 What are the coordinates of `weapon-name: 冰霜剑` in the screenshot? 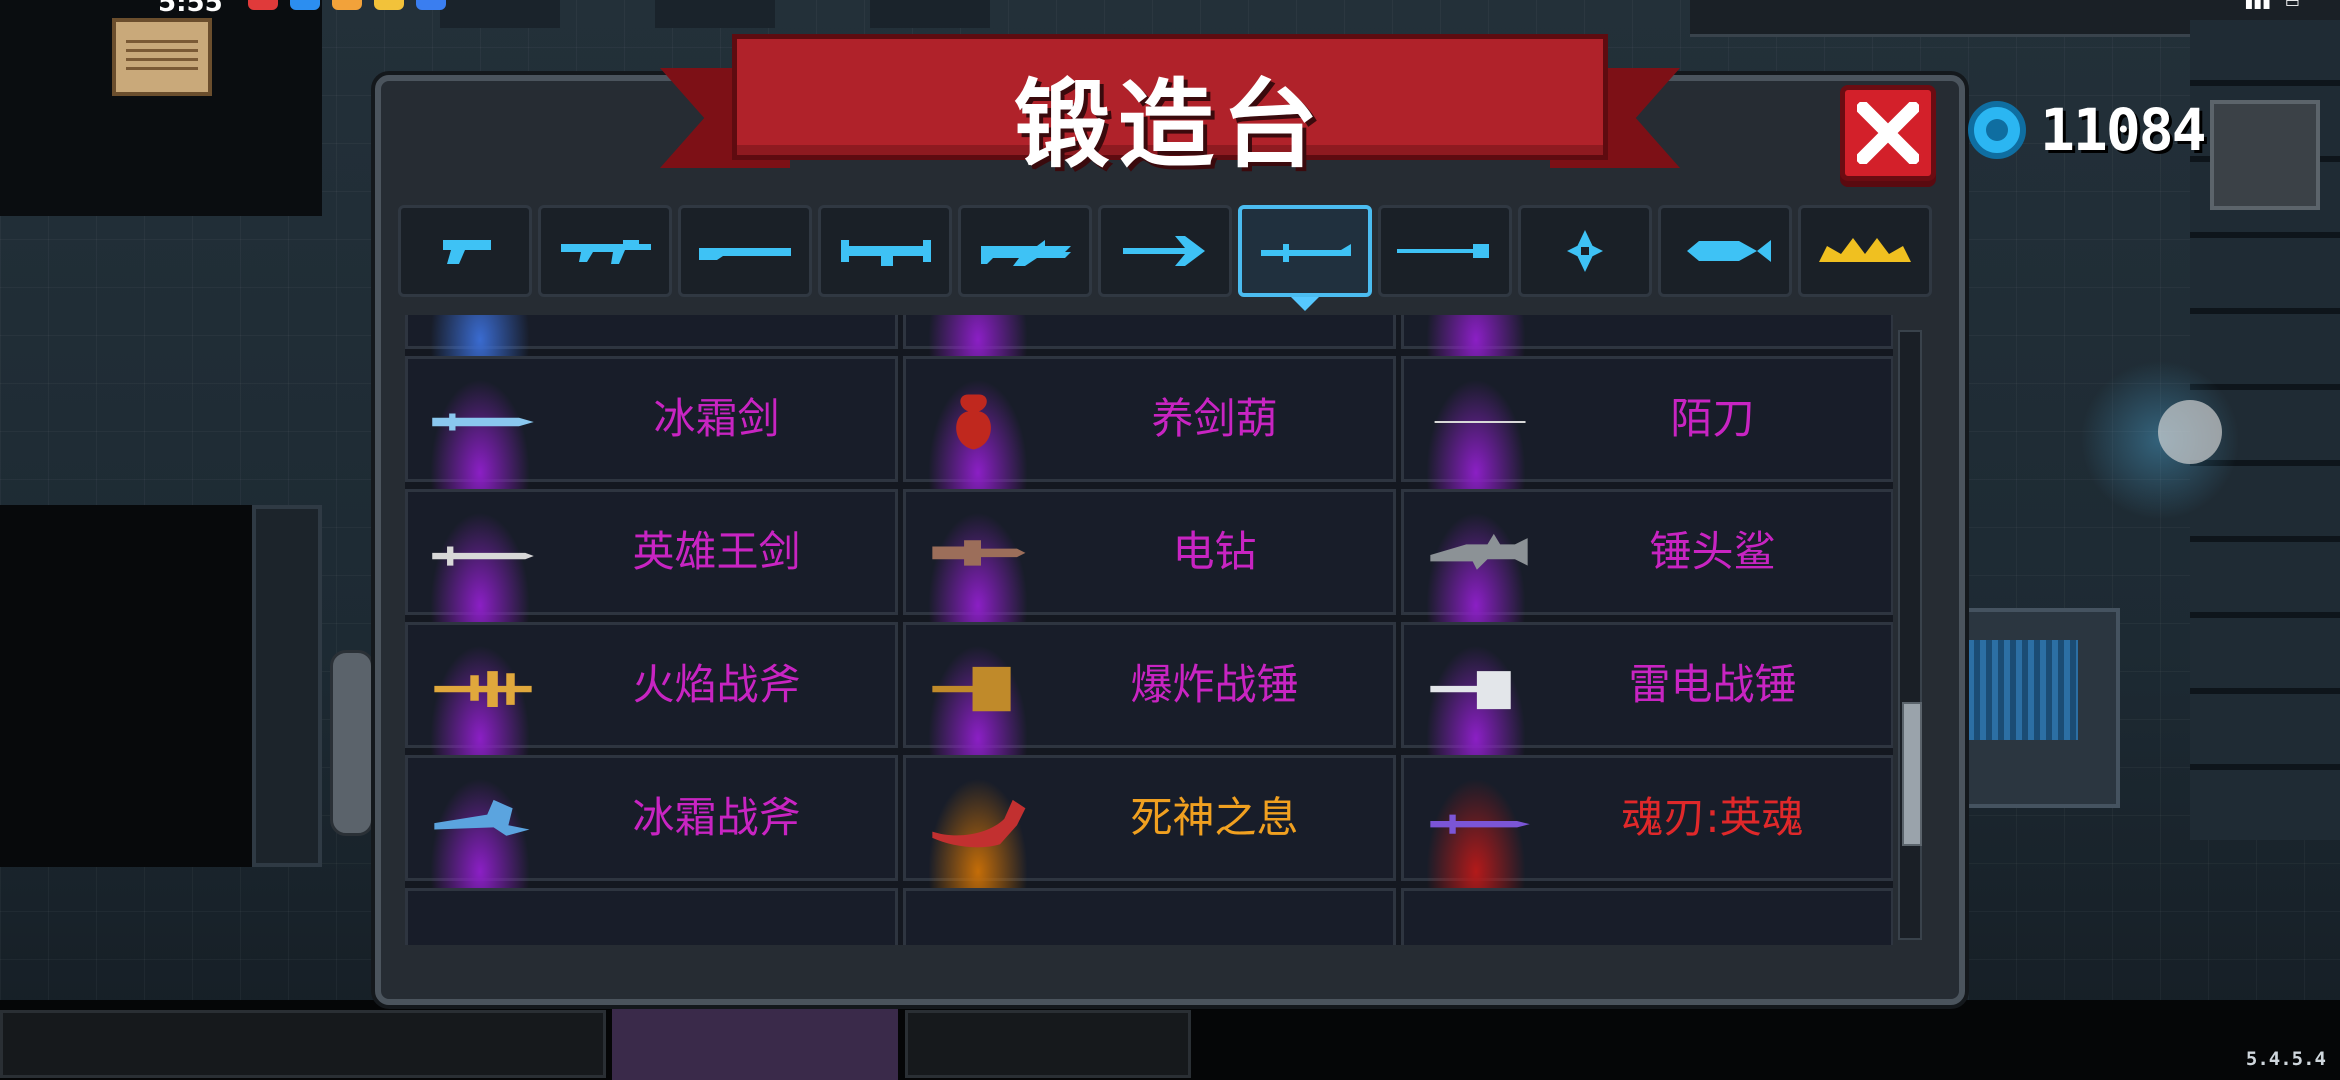 It's located at (716, 418).